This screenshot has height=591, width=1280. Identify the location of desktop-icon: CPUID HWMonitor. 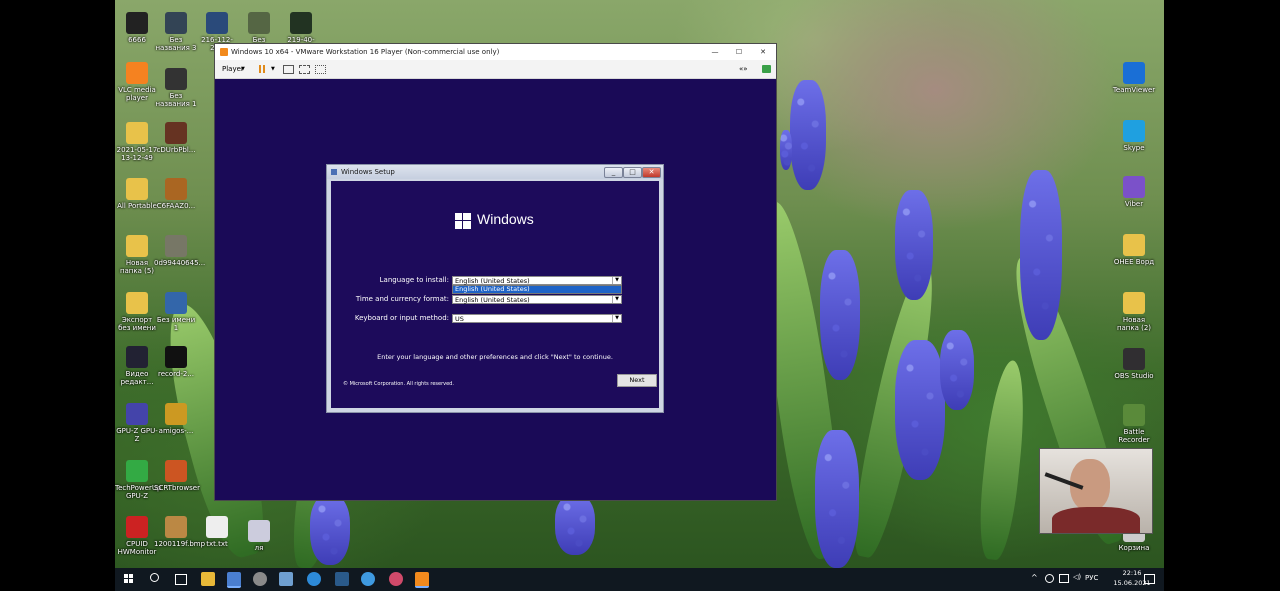
(137, 536).